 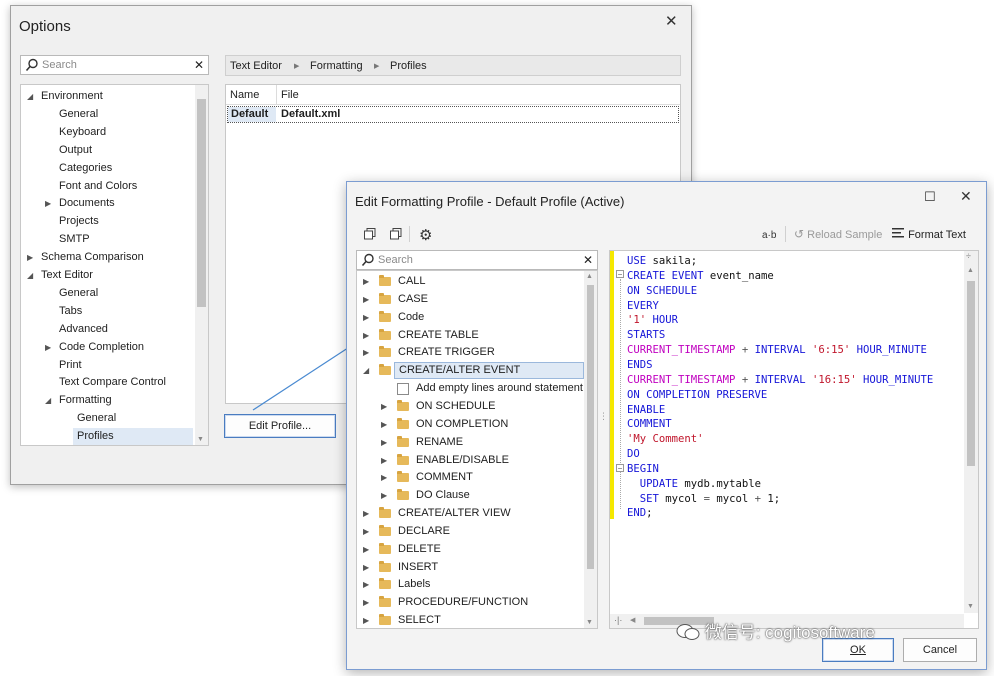 What do you see at coordinates (403, 389) in the screenshot?
I see `checkbox` at bounding box center [403, 389].